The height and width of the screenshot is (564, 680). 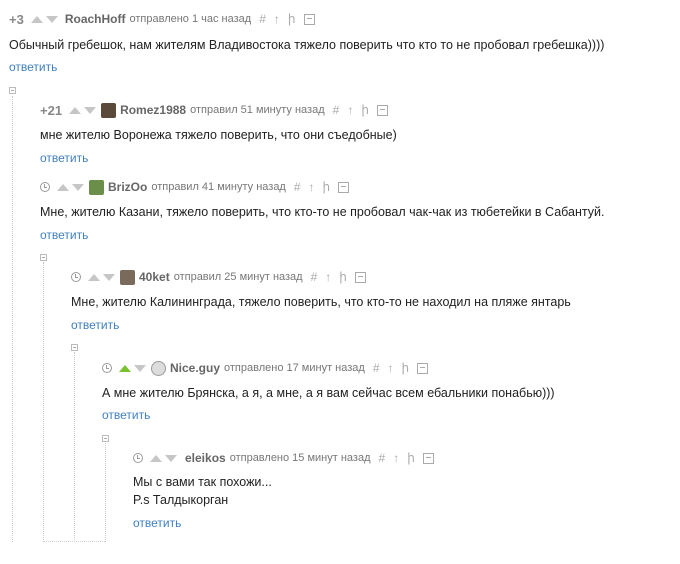 What do you see at coordinates (205, 458) in the screenshot?
I see `author-link: eleikos` at bounding box center [205, 458].